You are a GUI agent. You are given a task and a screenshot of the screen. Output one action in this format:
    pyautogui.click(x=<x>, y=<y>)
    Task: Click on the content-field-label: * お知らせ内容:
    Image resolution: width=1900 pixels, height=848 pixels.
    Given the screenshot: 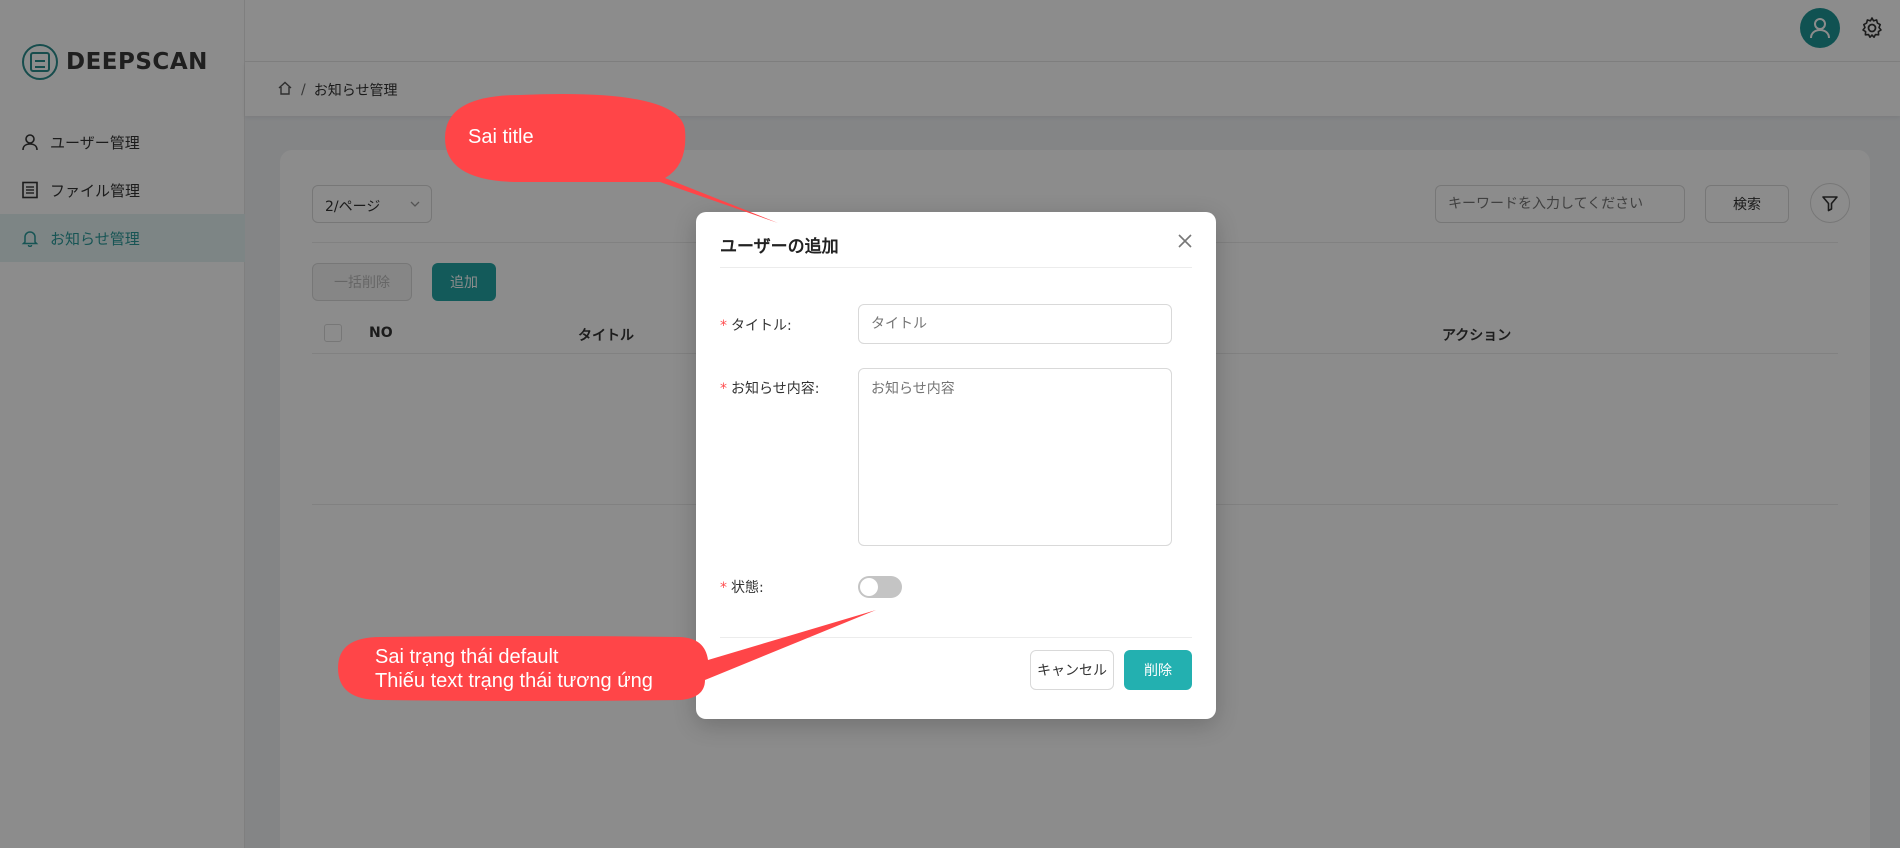 What is the action you would take?
    pyautogui.click(x=770, y=389)
    